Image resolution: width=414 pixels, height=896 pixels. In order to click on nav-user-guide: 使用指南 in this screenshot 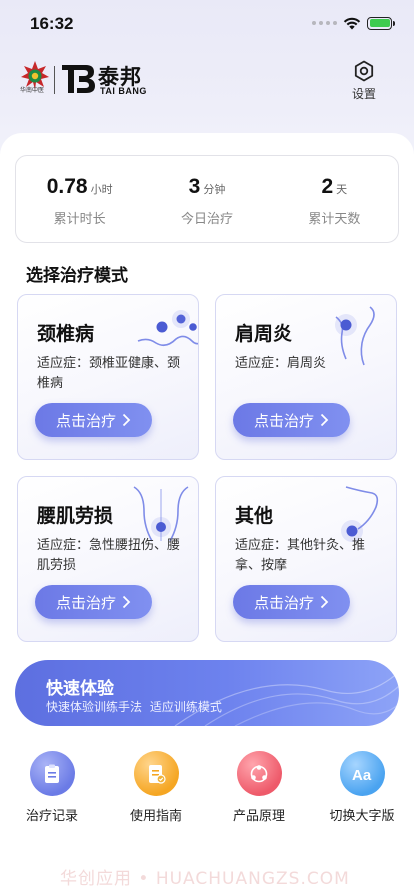, I will do `click(156, 787)`.